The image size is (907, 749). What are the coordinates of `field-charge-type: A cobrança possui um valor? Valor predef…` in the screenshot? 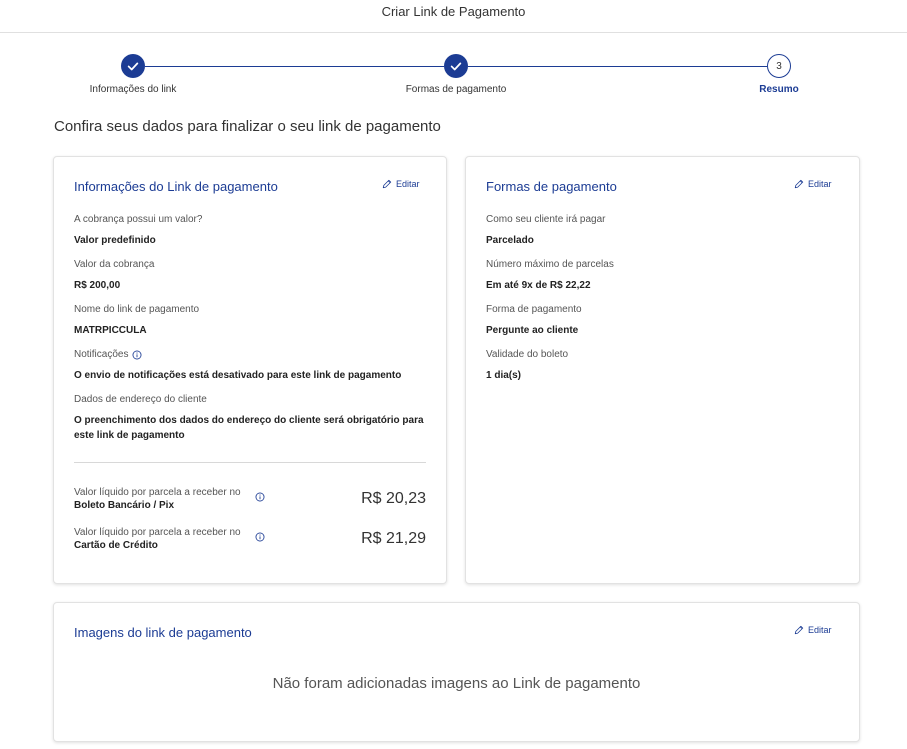 It's located at (138, 231).